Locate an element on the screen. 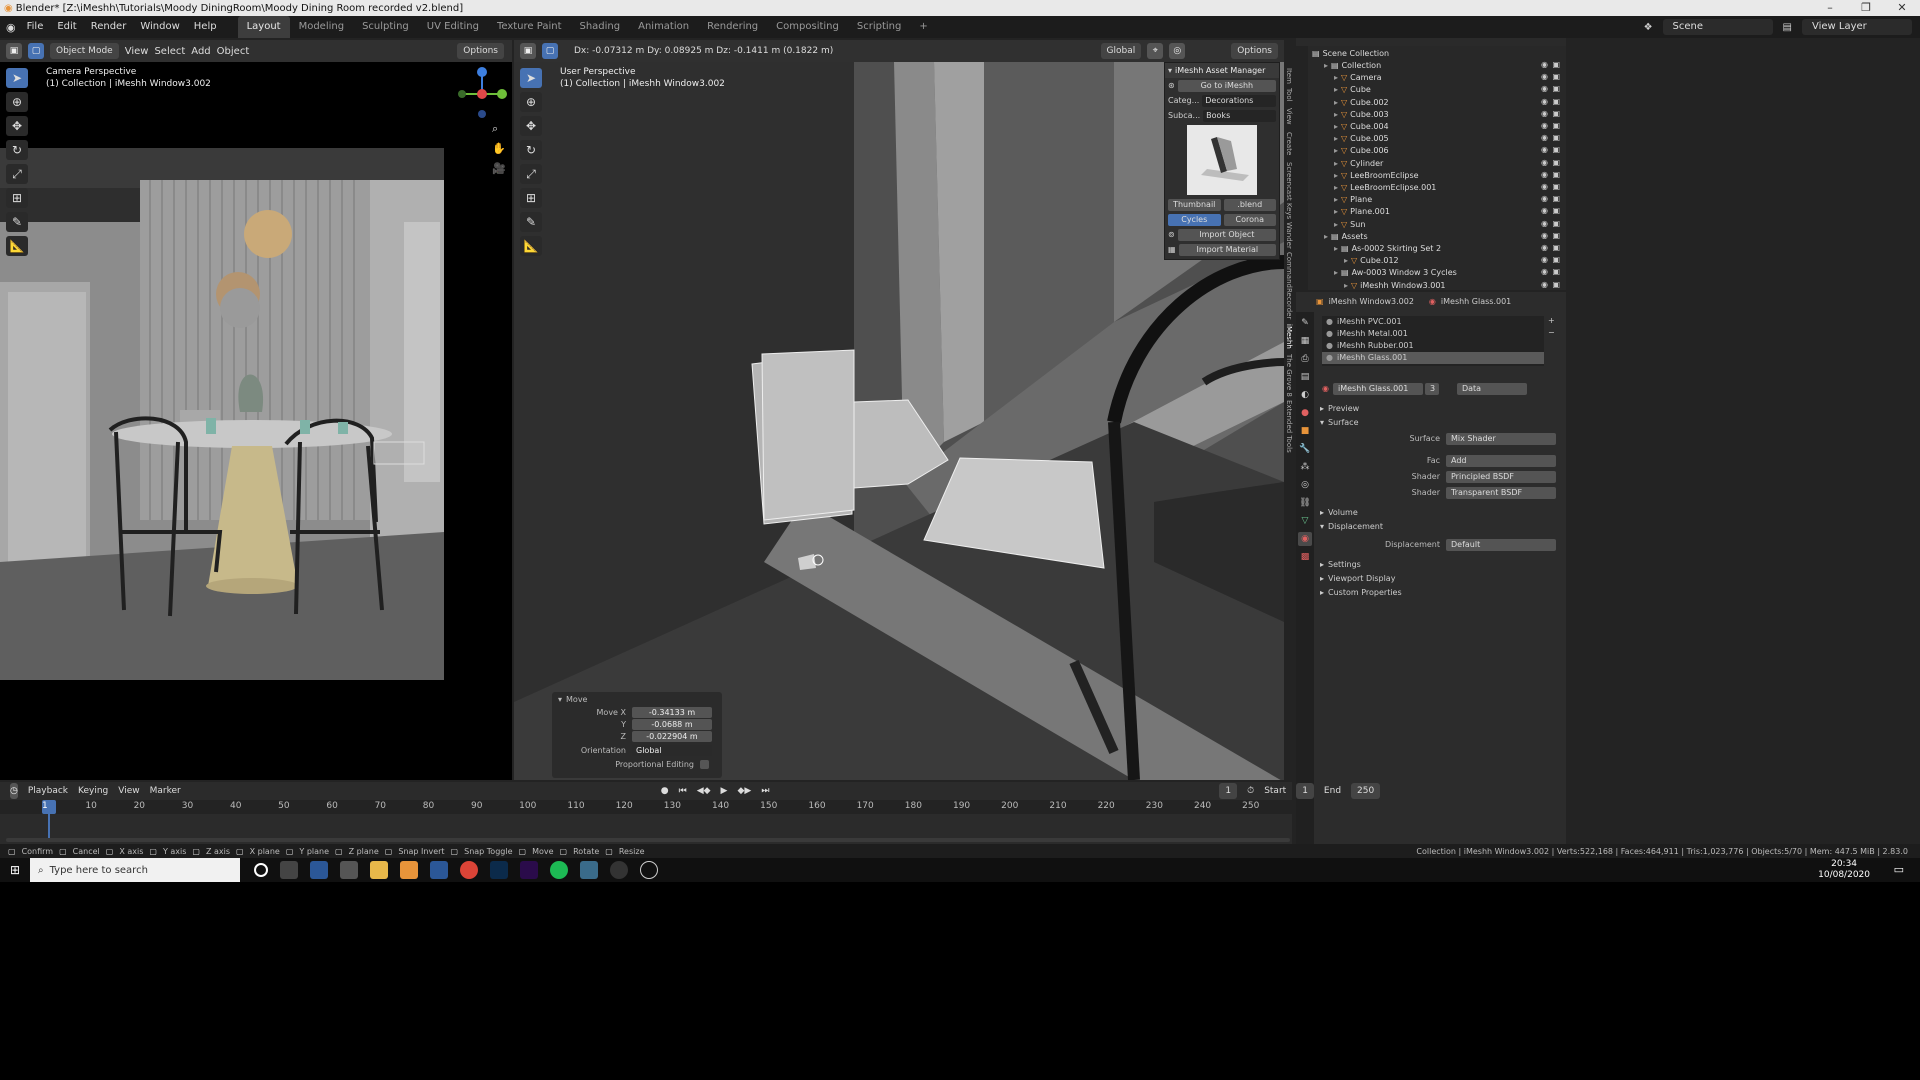  right-move-tool-icon: ✥ is located at coordinates (531, 126).